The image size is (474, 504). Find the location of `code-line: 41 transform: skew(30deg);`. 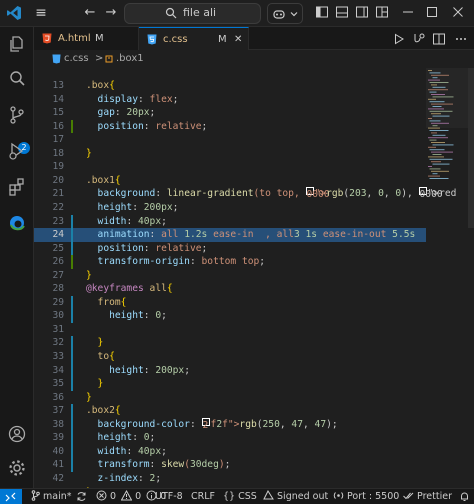

code-line: 41 transform: skew(30deg); is located at coordinates (230, 465).